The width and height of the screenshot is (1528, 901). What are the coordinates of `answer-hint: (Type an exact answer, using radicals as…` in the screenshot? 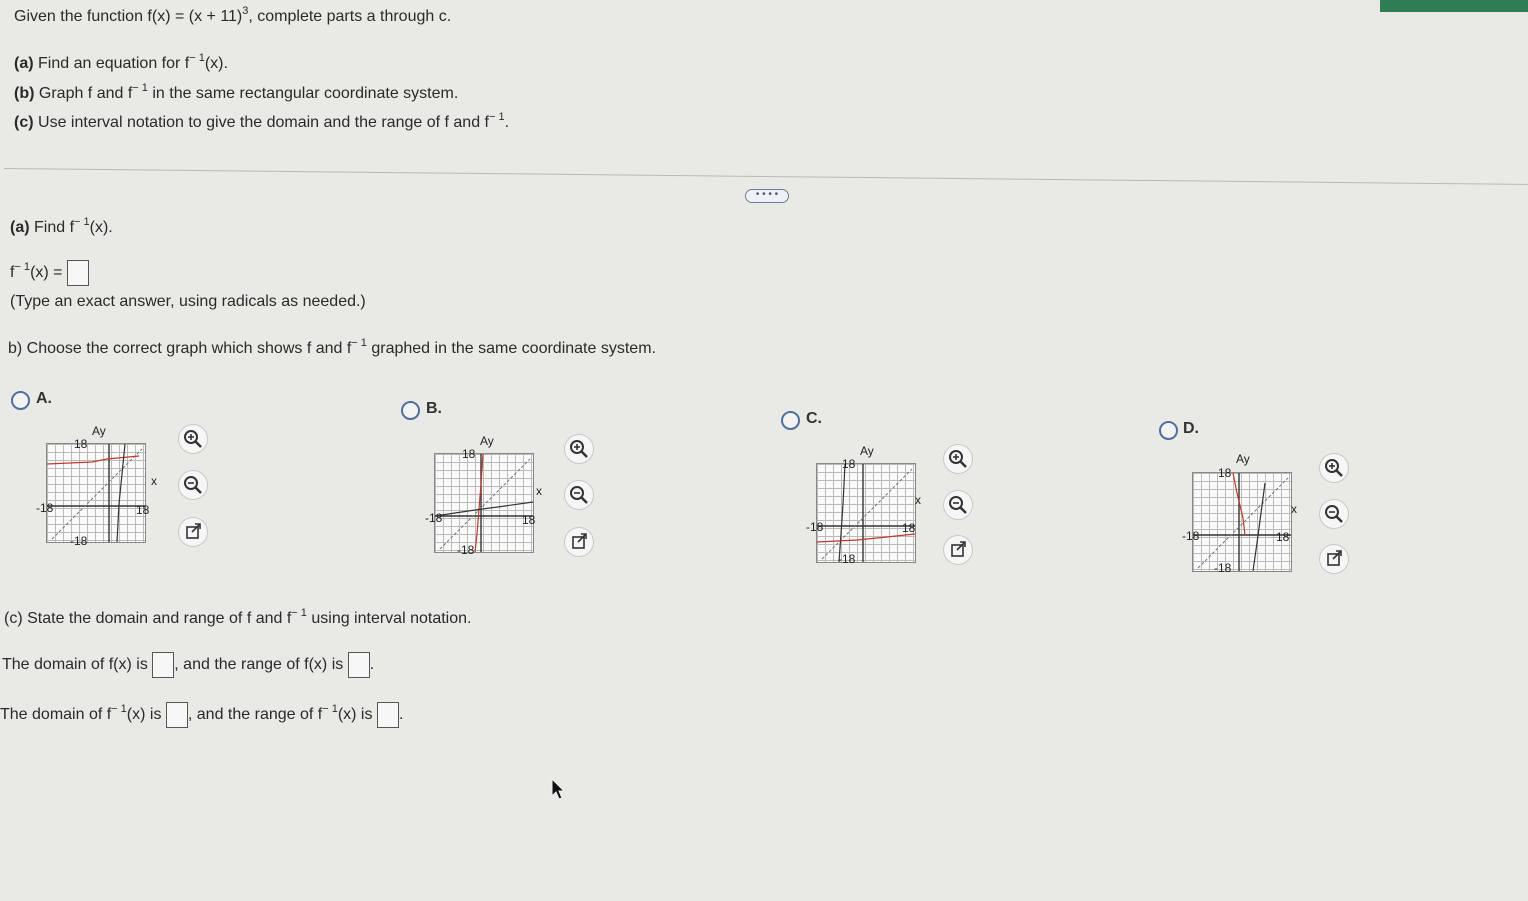 It's located at (188, 301).